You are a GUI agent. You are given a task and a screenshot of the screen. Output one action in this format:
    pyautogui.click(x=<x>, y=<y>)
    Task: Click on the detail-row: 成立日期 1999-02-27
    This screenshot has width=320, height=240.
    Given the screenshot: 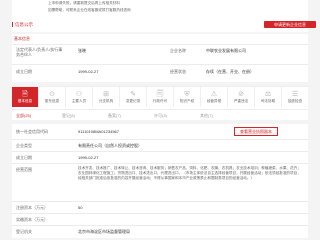 What is the action you would take?
    pyautogui.click(x=160, y=156)
    